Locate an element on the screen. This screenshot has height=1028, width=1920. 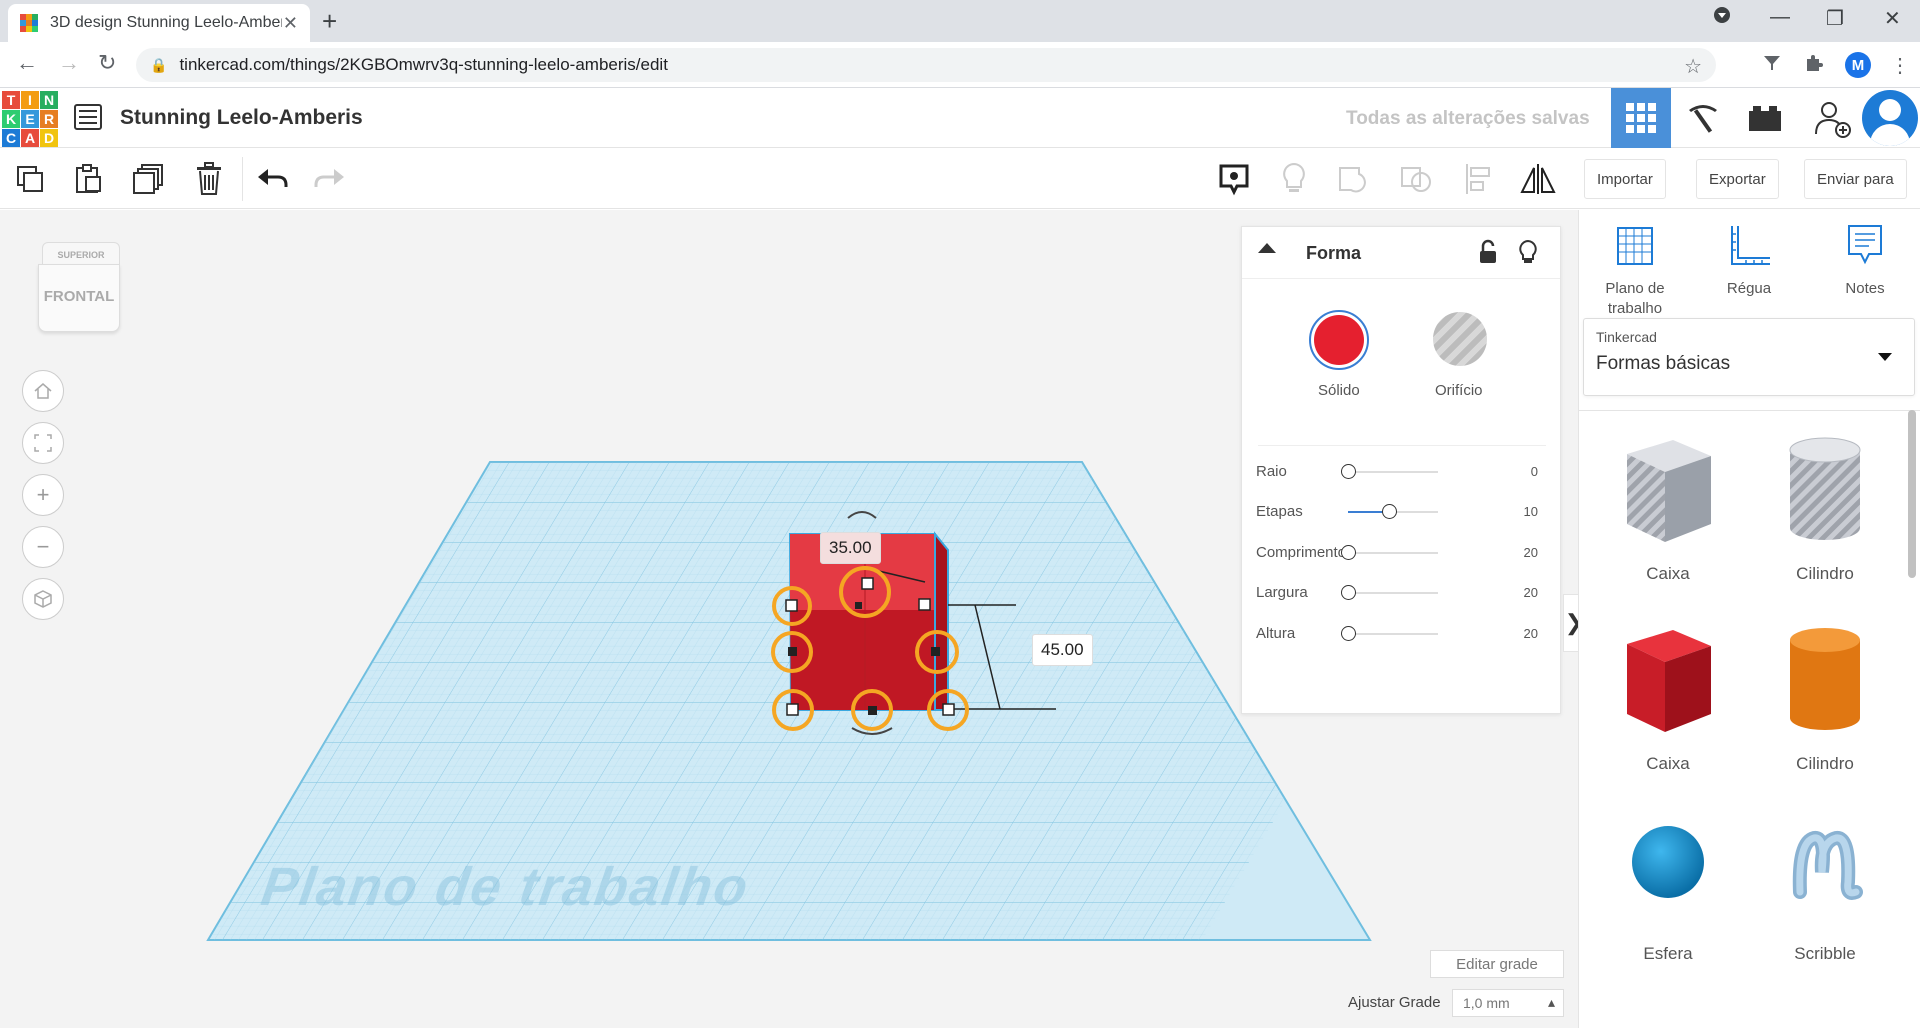
library-divider is located at coordinates (1749, 410).